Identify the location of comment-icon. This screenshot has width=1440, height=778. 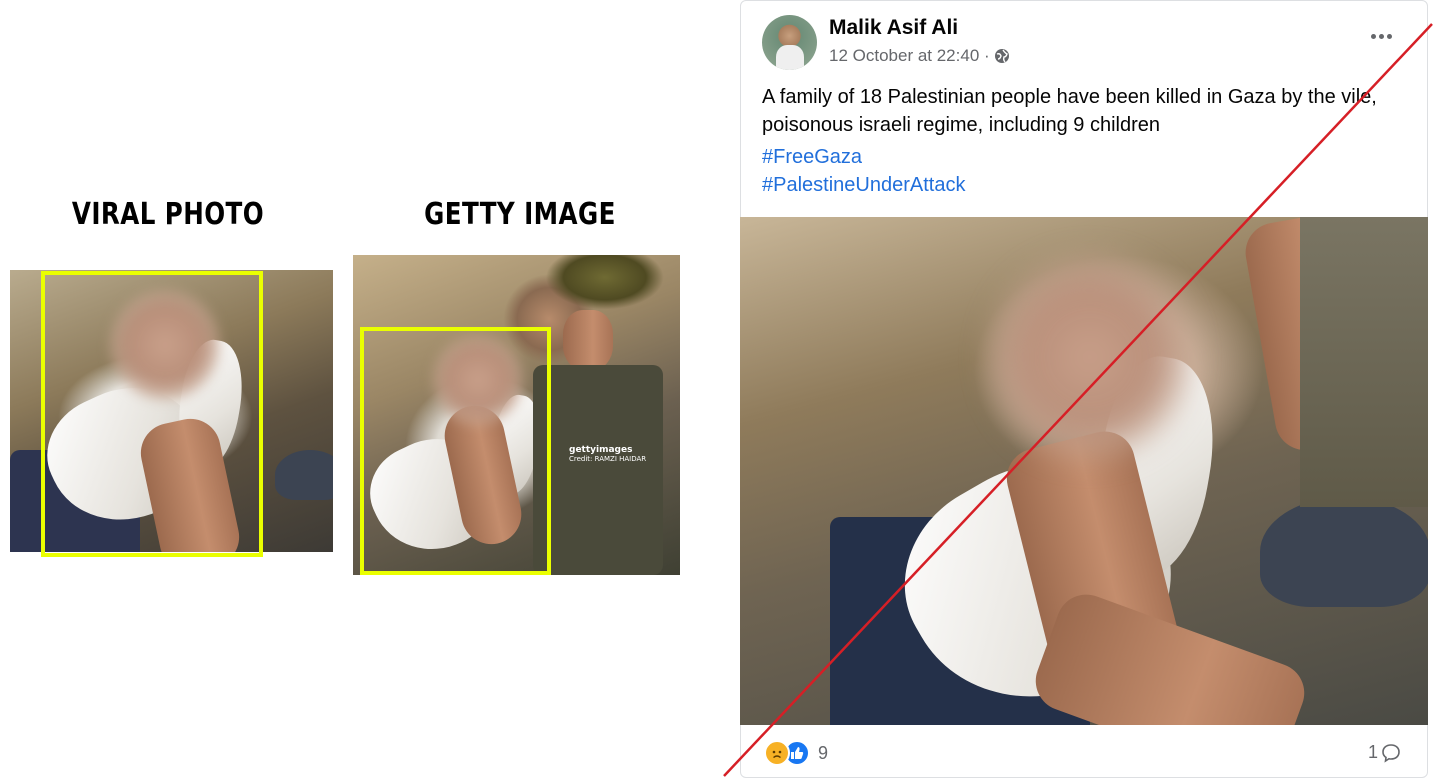
(1391, 753).